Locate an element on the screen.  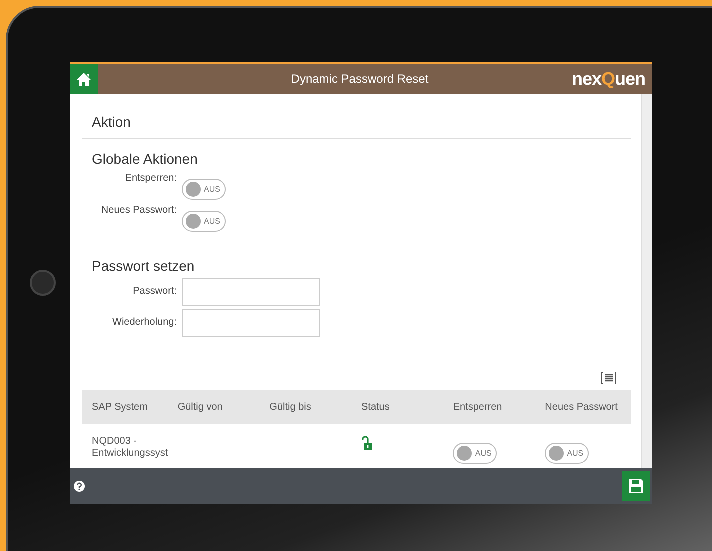
save-icon is located at coordinates (636, 486).